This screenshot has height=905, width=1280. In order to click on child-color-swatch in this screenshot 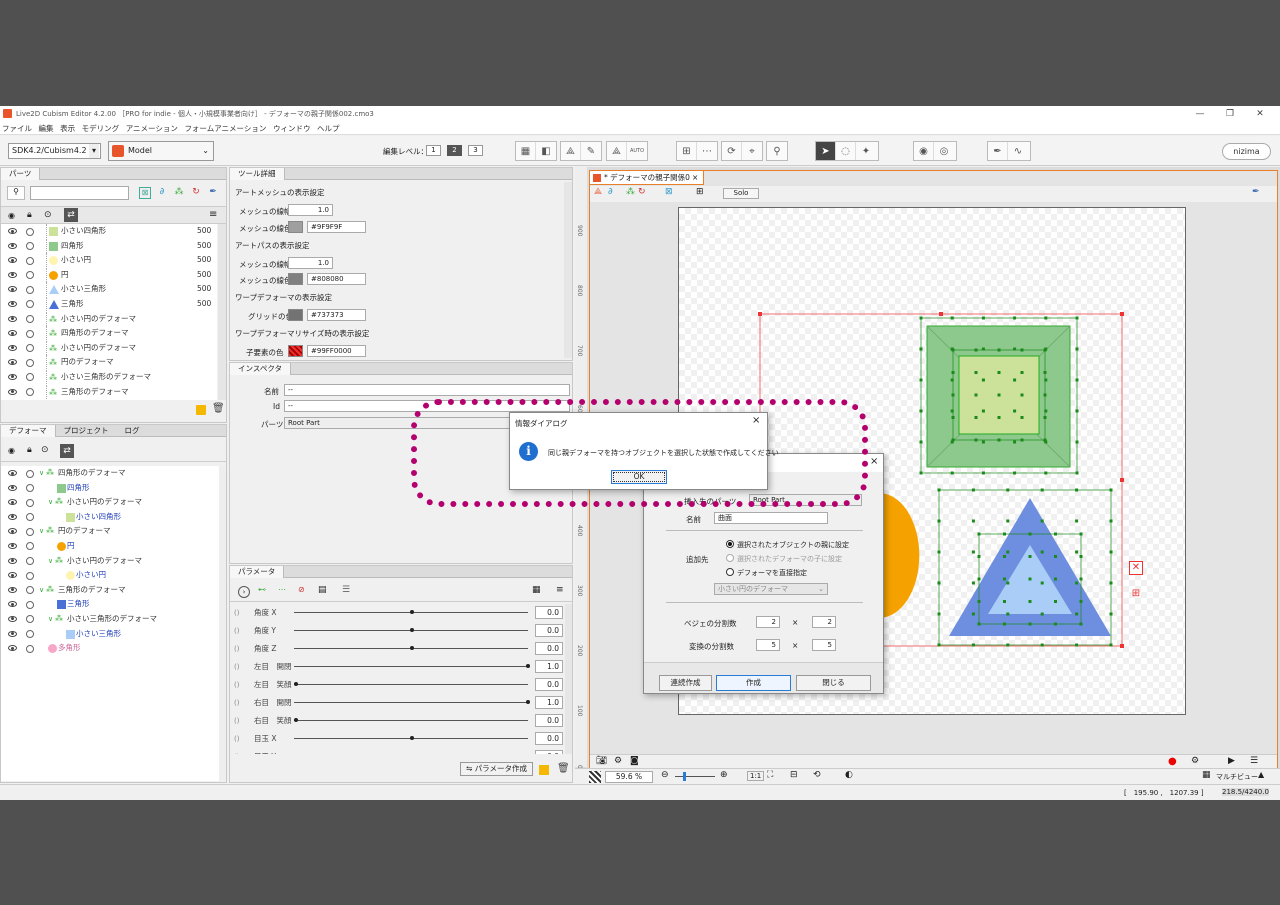, I will do `click(295, 351)`.